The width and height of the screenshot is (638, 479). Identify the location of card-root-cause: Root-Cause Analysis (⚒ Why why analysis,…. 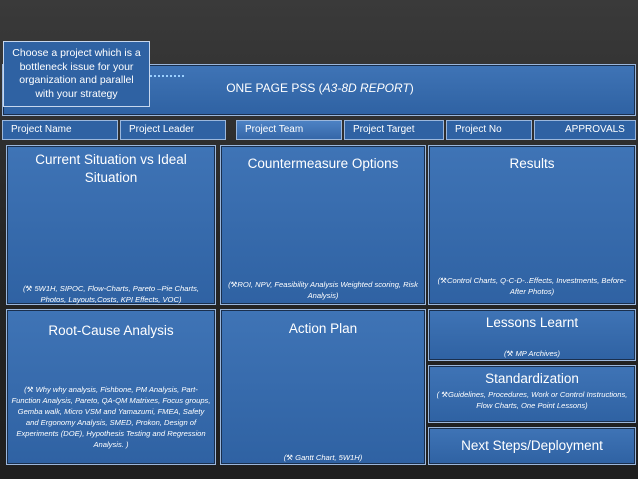
(111, 387).